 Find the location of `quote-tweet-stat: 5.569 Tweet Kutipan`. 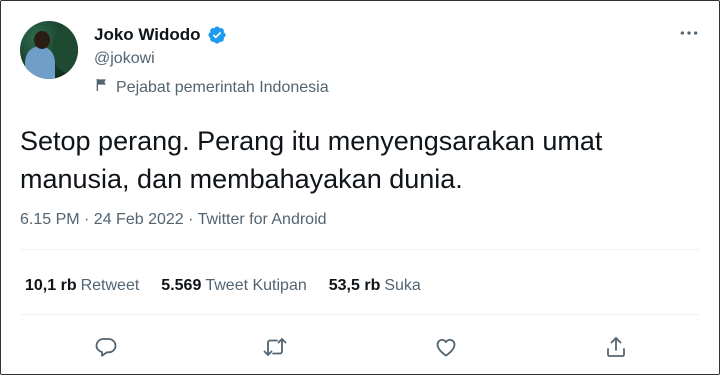

quote-tweet-stat: 5.569 Tweet Kutipan is located at coordinates (233, 286).